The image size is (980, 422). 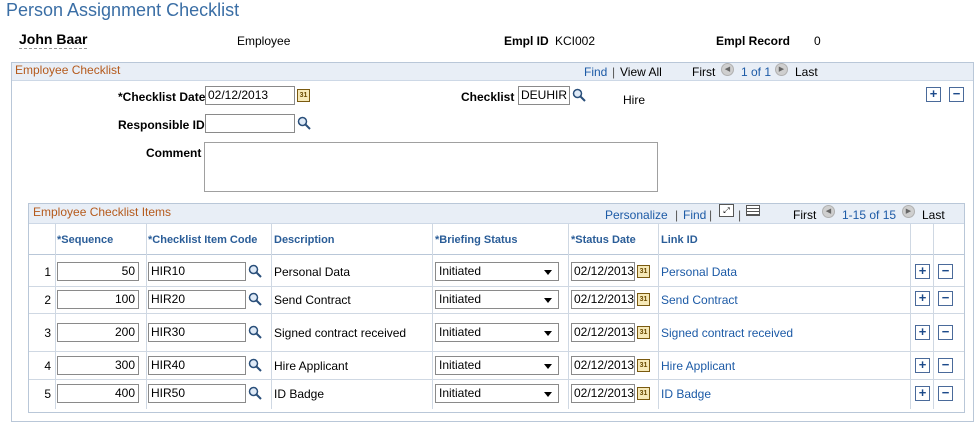 I want to click on employee-type: Employee, so click(x=264, y=41).